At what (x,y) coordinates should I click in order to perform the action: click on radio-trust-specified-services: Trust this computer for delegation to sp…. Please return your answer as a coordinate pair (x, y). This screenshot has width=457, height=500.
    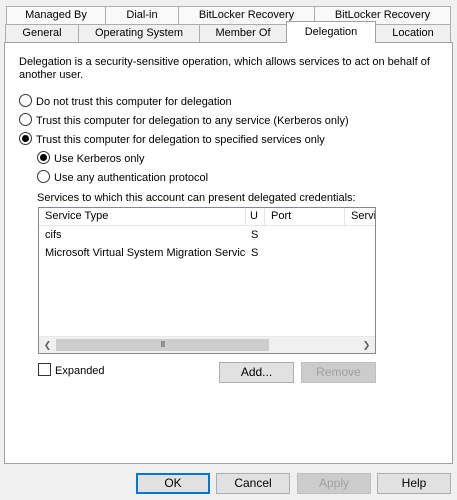
    Looking at the image, I should click on (172, 139).